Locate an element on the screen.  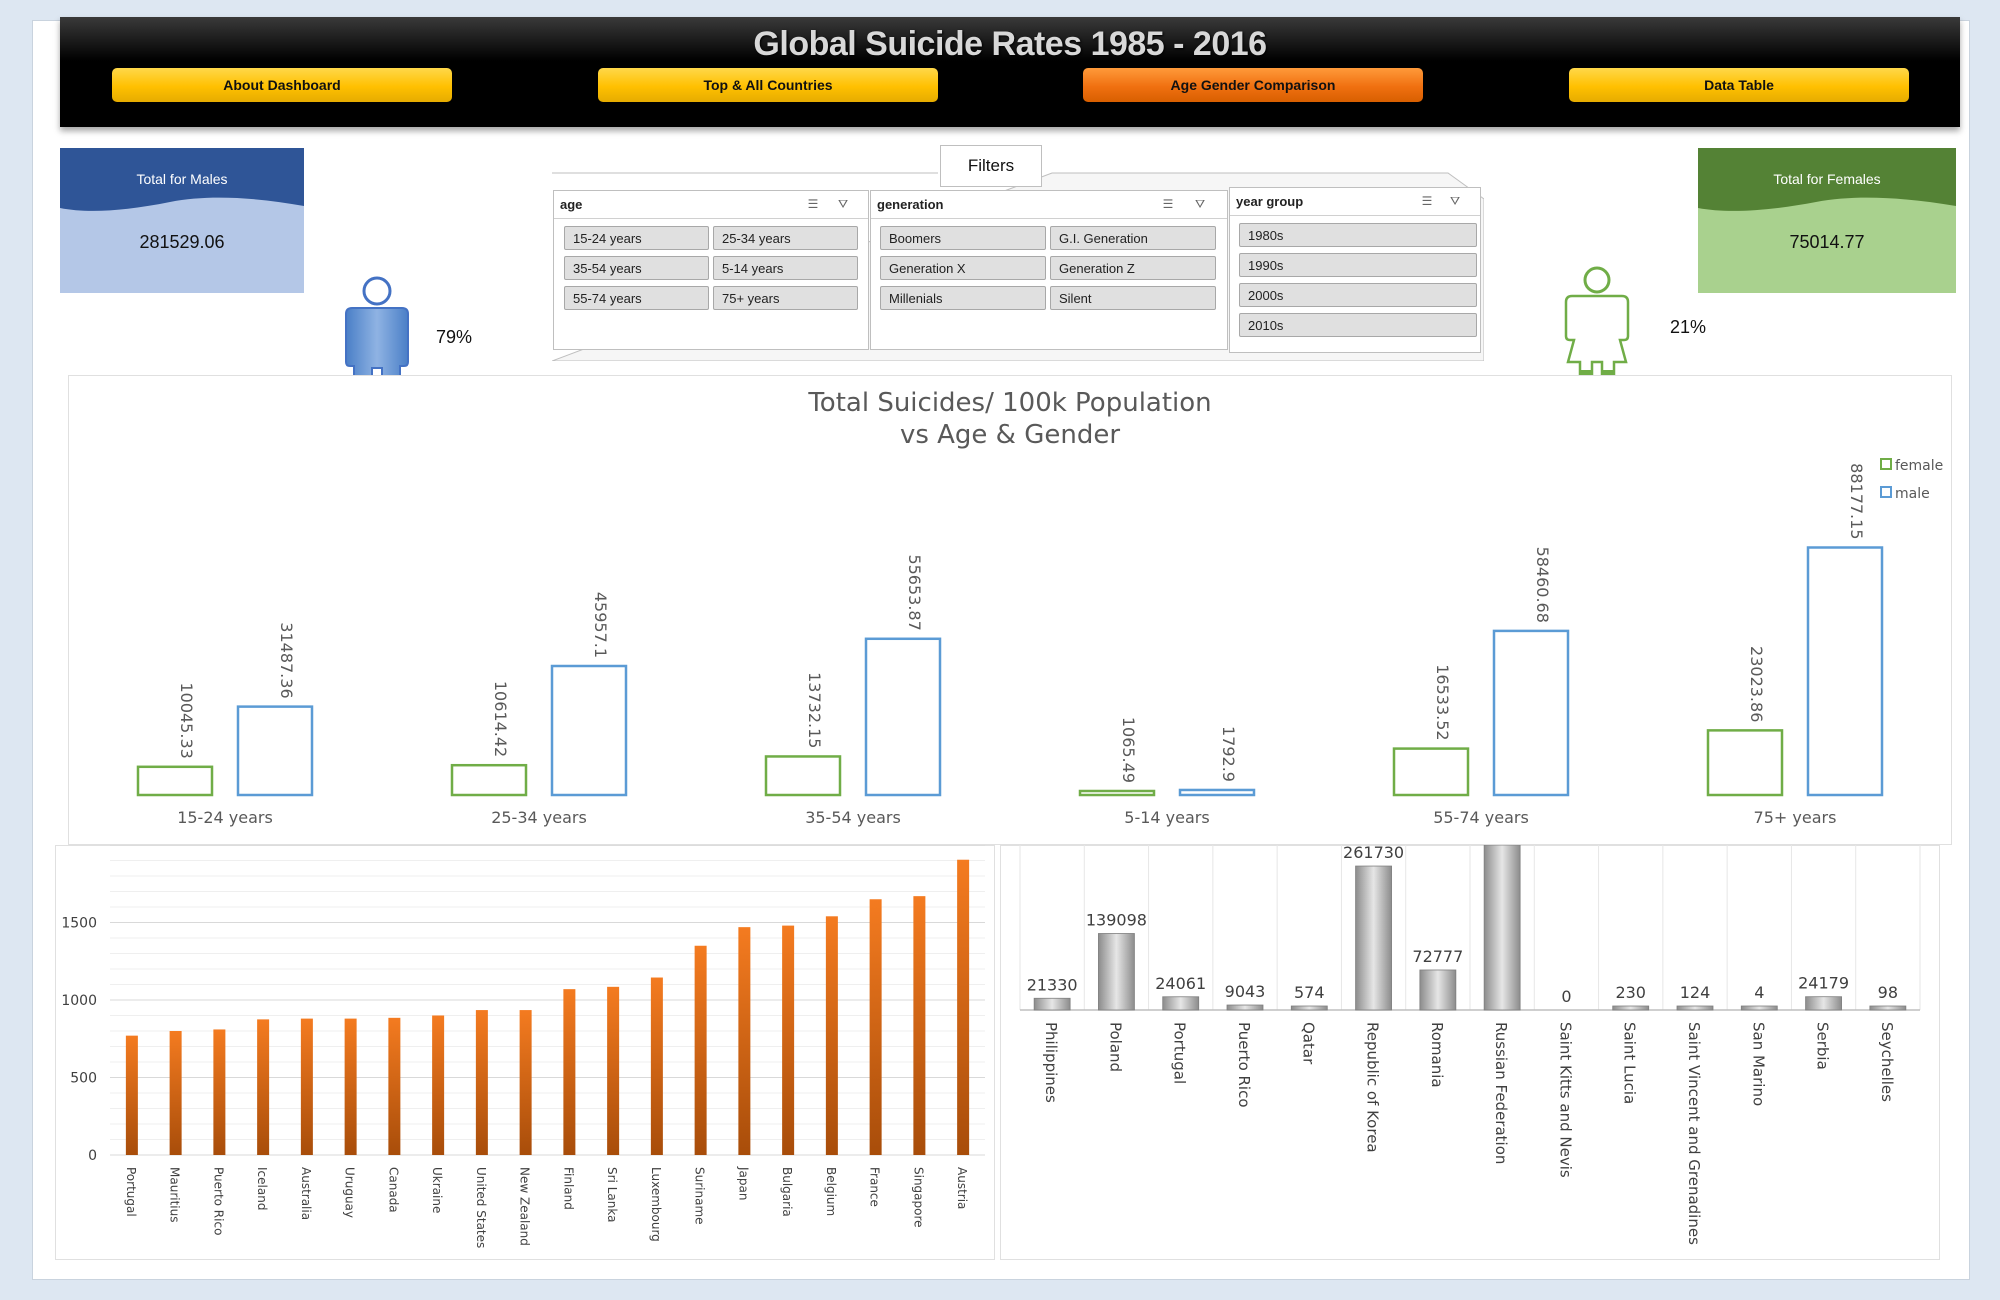
age-chip: 75+ years is located at coordinates (785, 298).